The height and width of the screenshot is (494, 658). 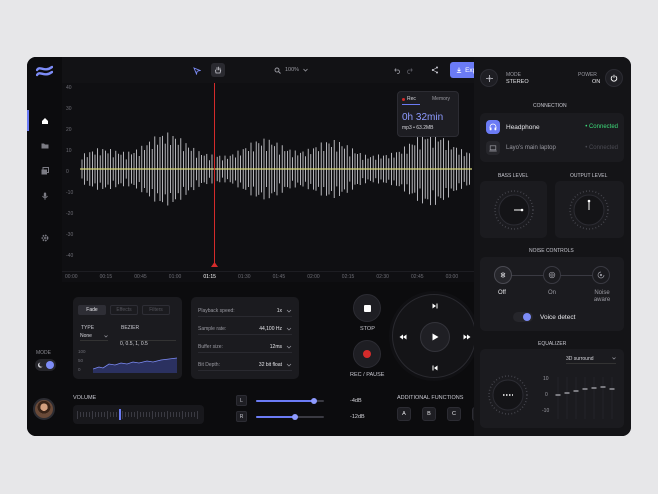 I want to click on type-select: None, so click(x=94, y=336).